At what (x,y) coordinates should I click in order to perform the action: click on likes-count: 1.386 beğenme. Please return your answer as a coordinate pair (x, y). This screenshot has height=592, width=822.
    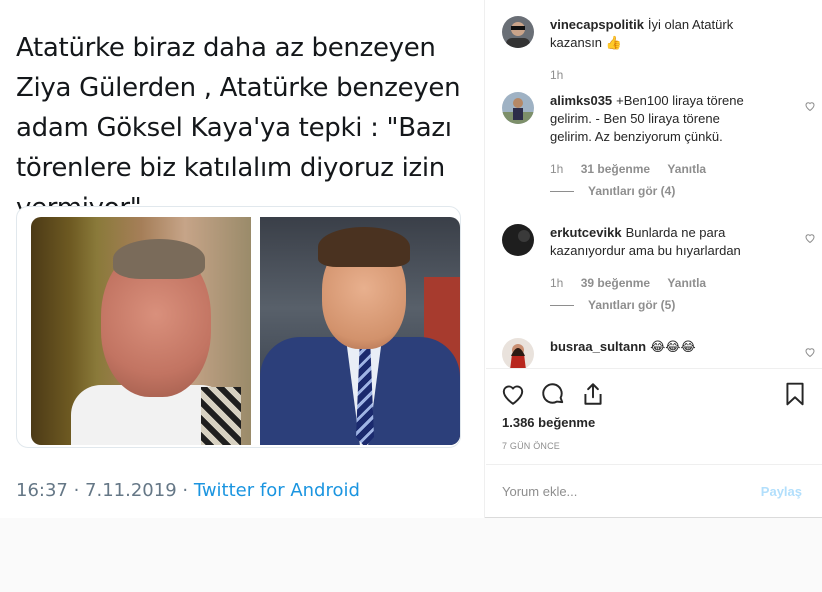
    Looking at the image, I should click on (548, 422).